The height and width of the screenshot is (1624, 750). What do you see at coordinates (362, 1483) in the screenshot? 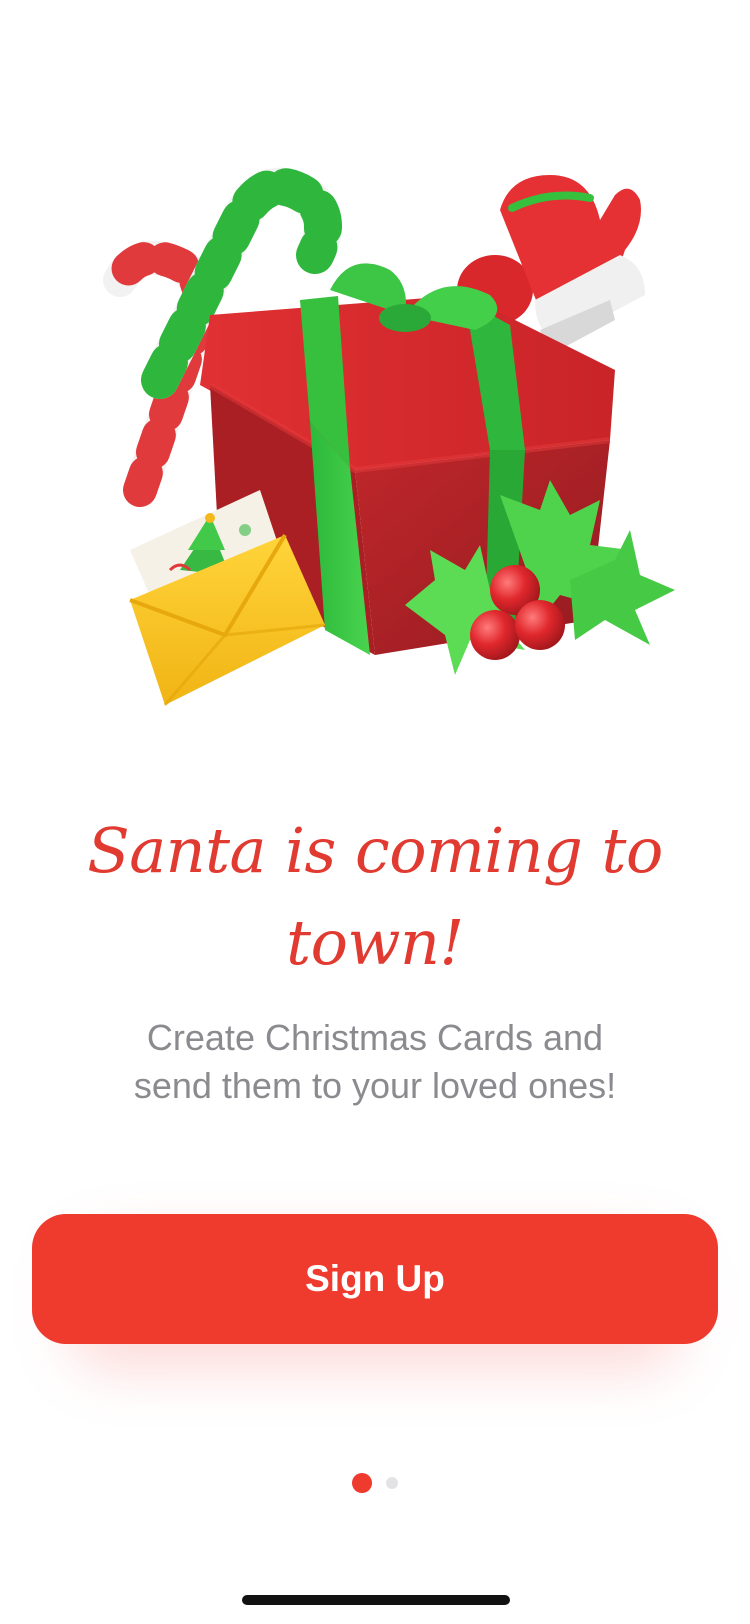
I see `page-dot-active` at bounding box center [362, 1483].